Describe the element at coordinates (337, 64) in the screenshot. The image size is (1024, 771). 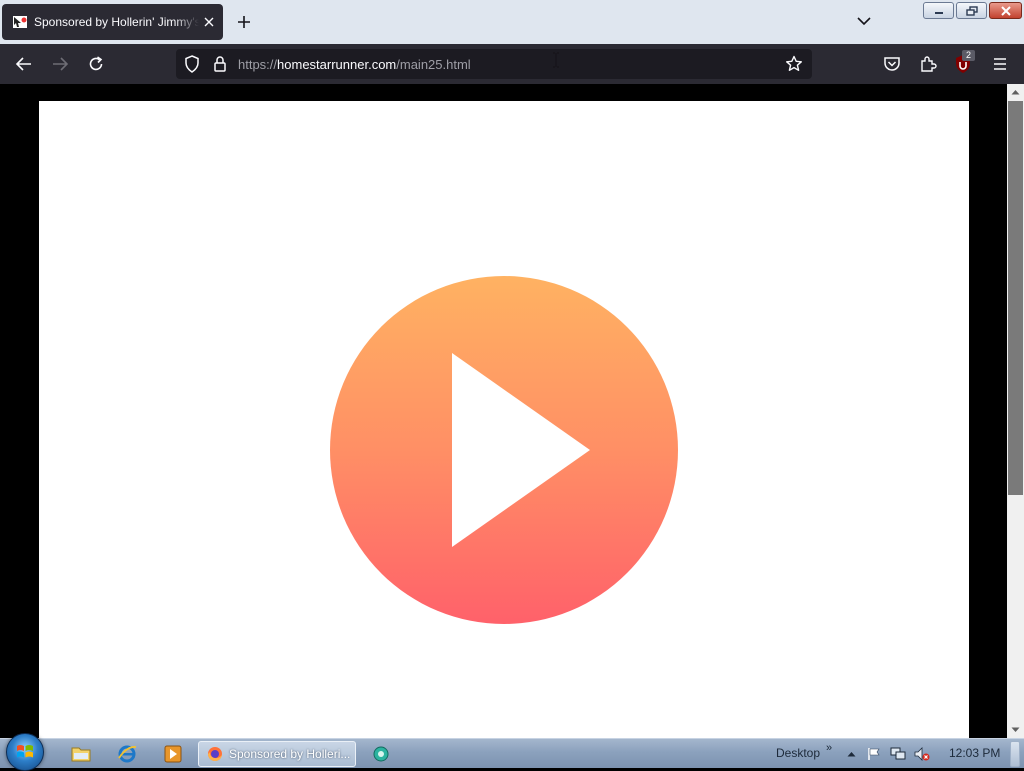
I see `url-host: homestarrunner.com` at that location.